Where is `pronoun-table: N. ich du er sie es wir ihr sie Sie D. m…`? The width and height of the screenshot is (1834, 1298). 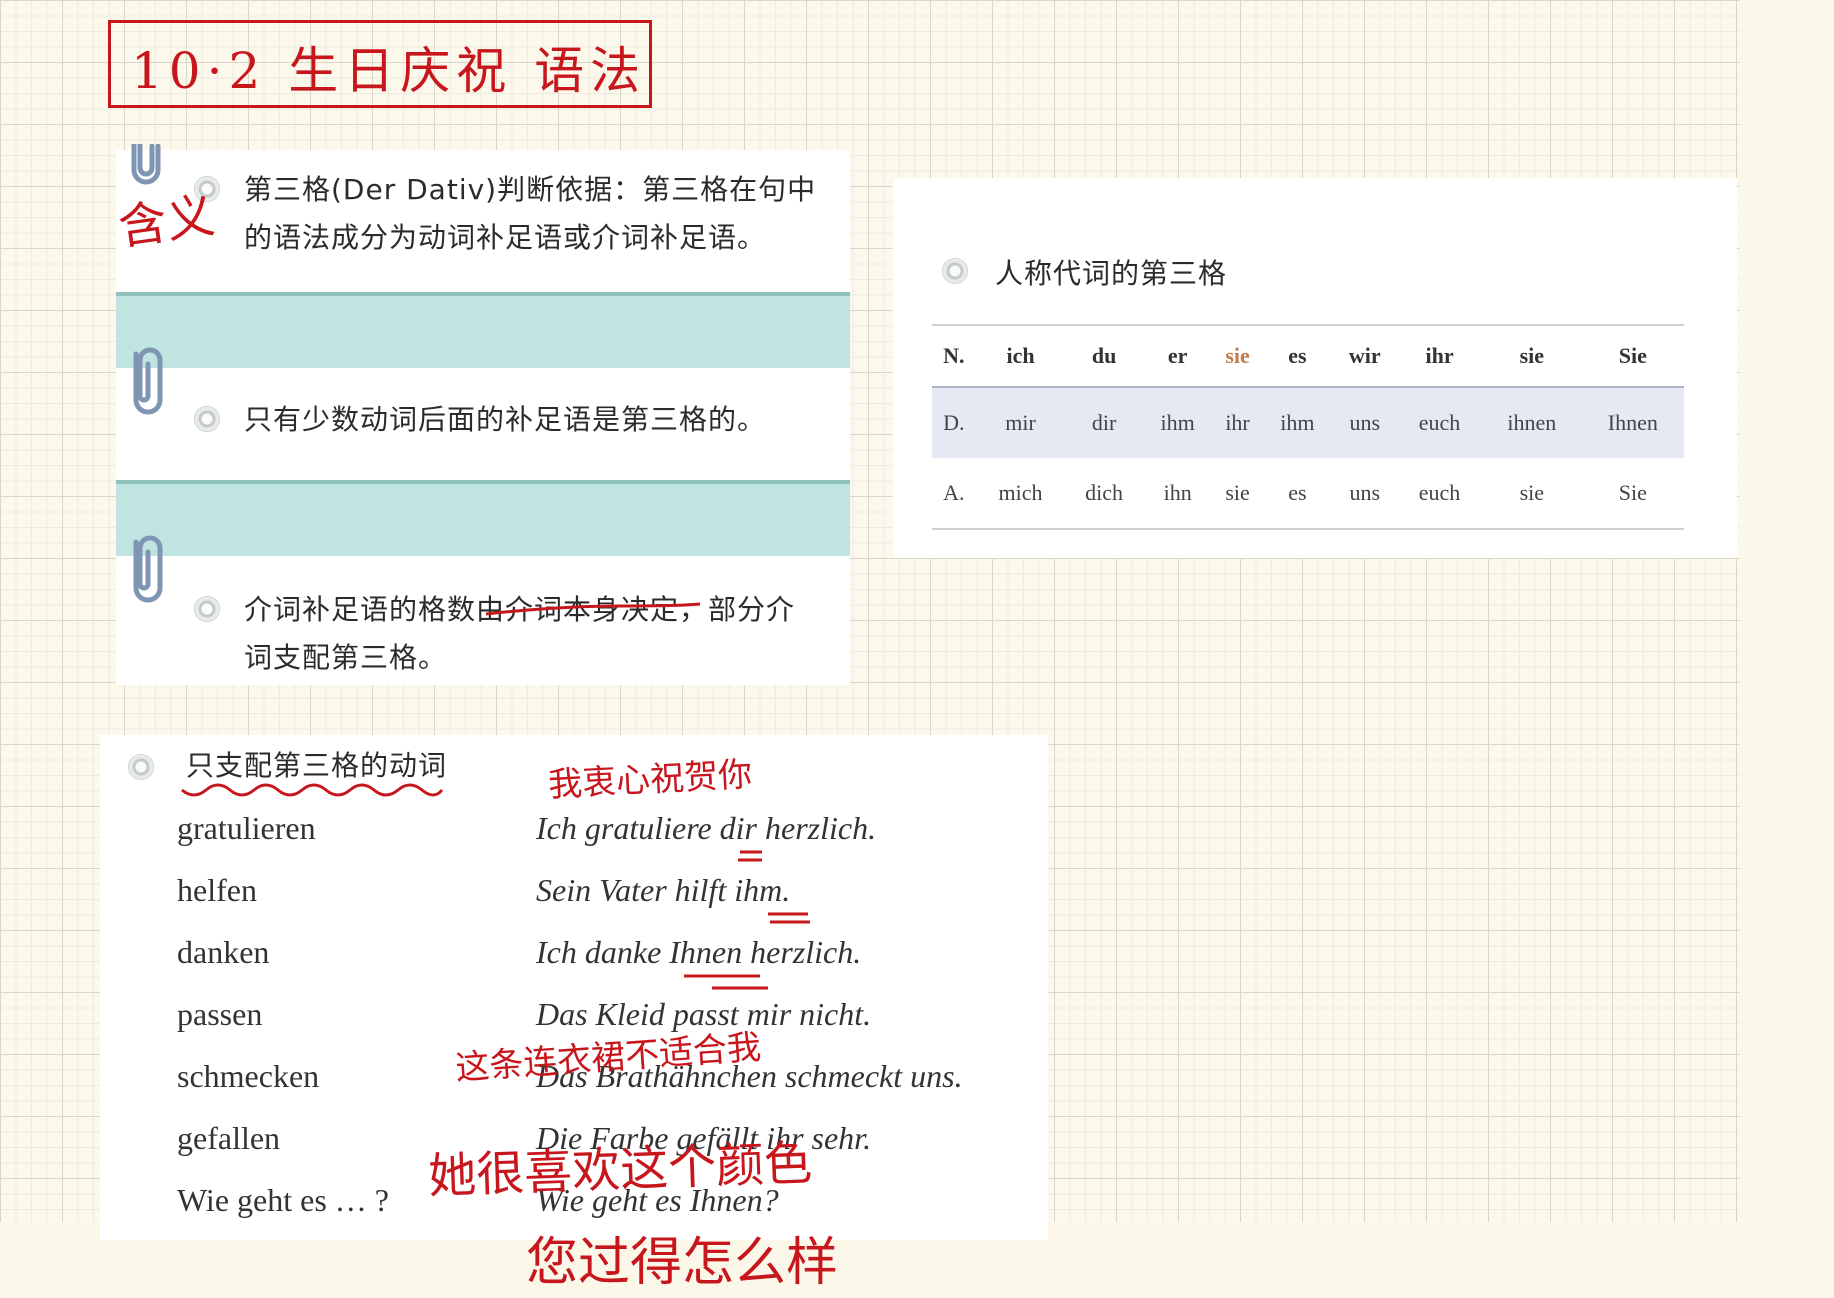
pronoun-table: N. ich du er sie es wir ihr sie Sie D. m… is located at coordinates (1308, 427).